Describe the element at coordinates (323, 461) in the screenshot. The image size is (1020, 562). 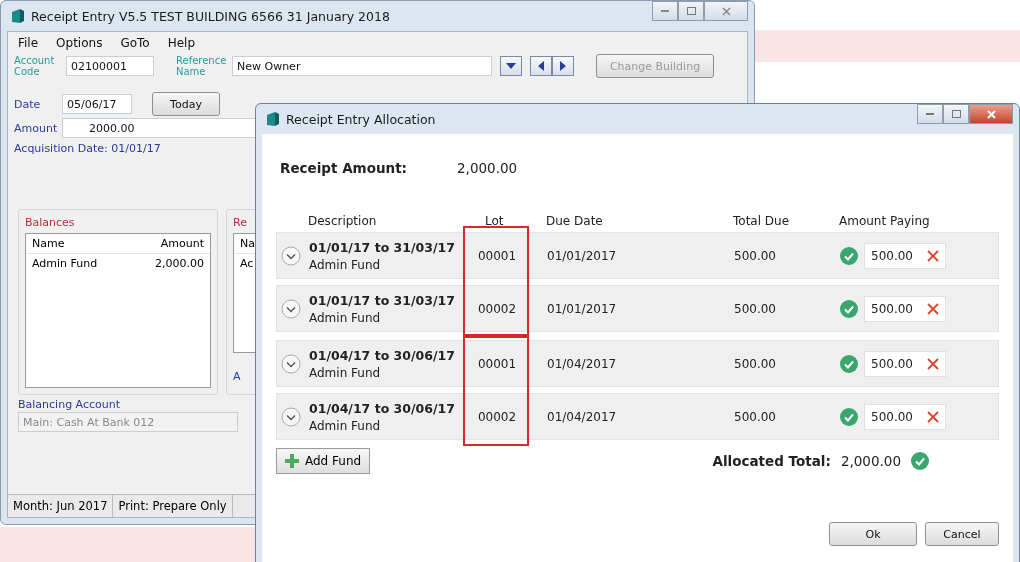
I see `add-fund-button: Add Fund` at that location.